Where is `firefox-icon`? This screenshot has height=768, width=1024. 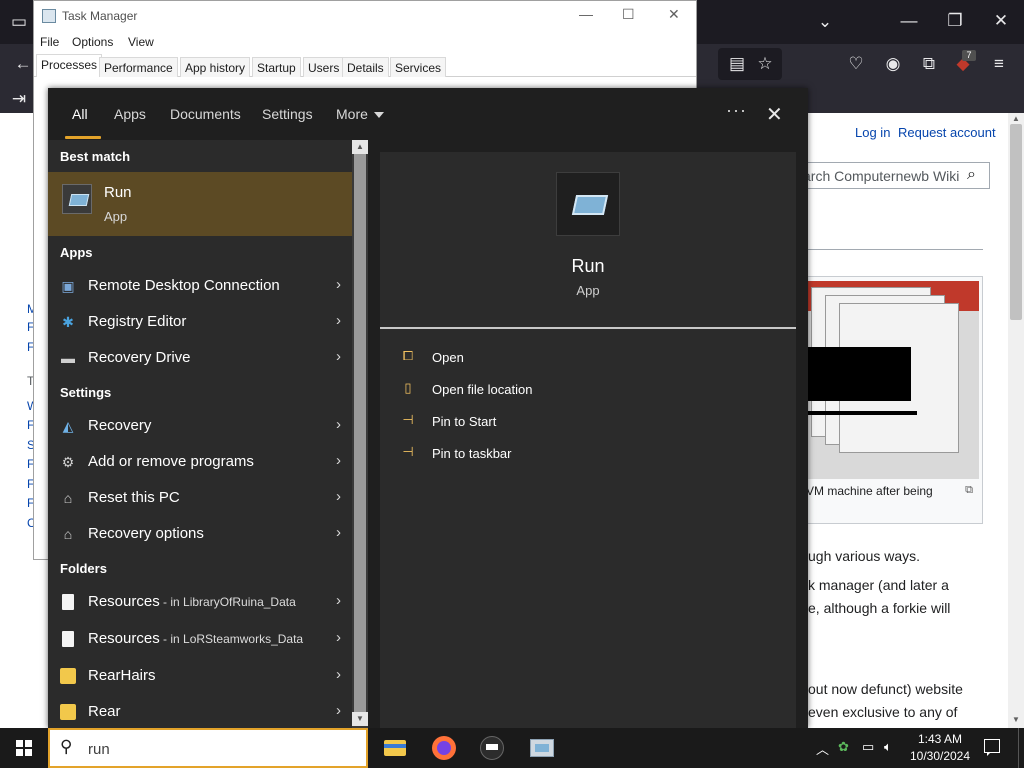 firefox-icon is located at coordinates (444, 748).